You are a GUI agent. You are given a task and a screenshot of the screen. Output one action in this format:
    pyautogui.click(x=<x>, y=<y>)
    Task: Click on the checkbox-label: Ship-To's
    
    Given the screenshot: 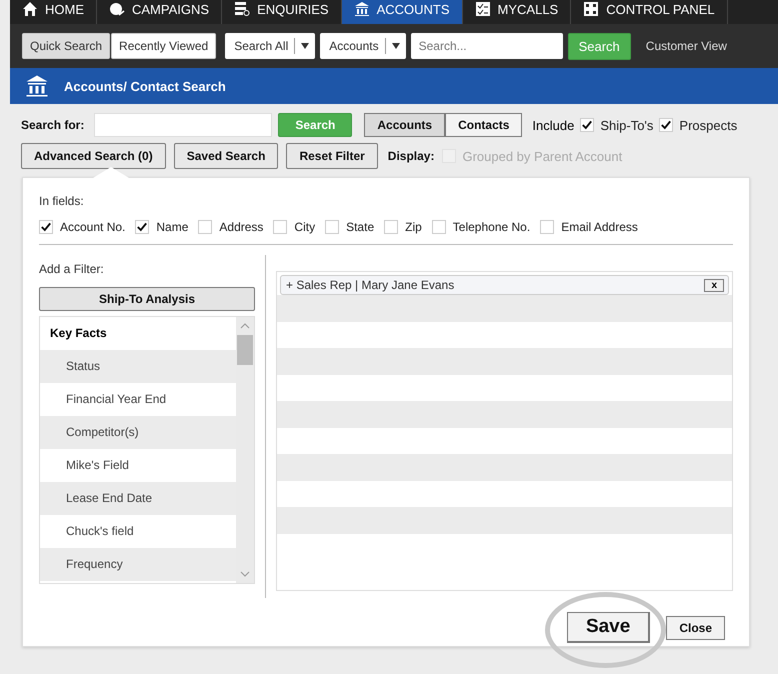 What is the action you would take?
    pyautogui.click(x=627, y=125)
    